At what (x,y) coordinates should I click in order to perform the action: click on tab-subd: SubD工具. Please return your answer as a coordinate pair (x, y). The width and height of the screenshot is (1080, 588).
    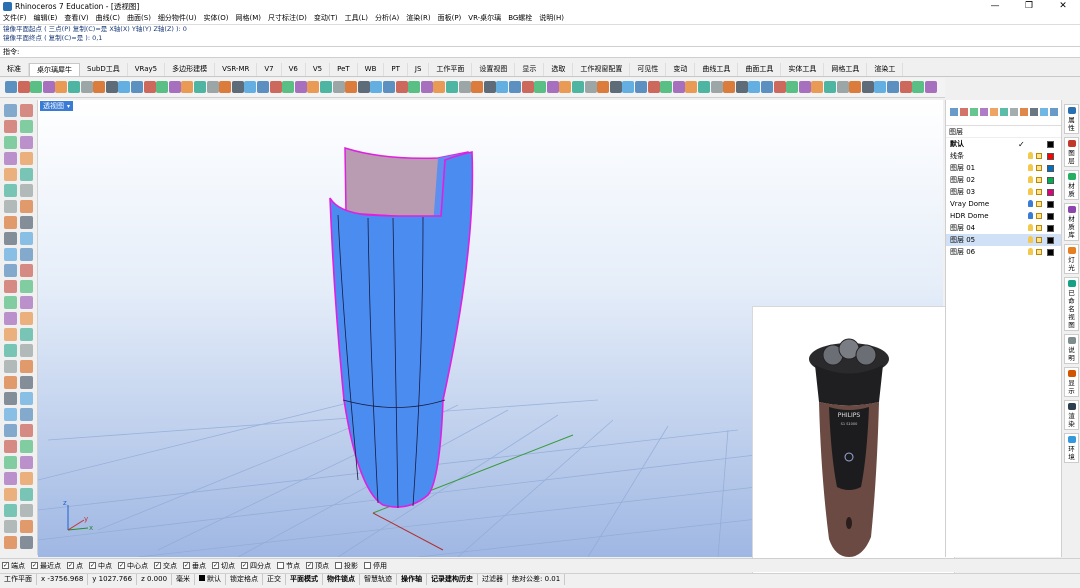
    Looking at the image, I should click on (104, 69).